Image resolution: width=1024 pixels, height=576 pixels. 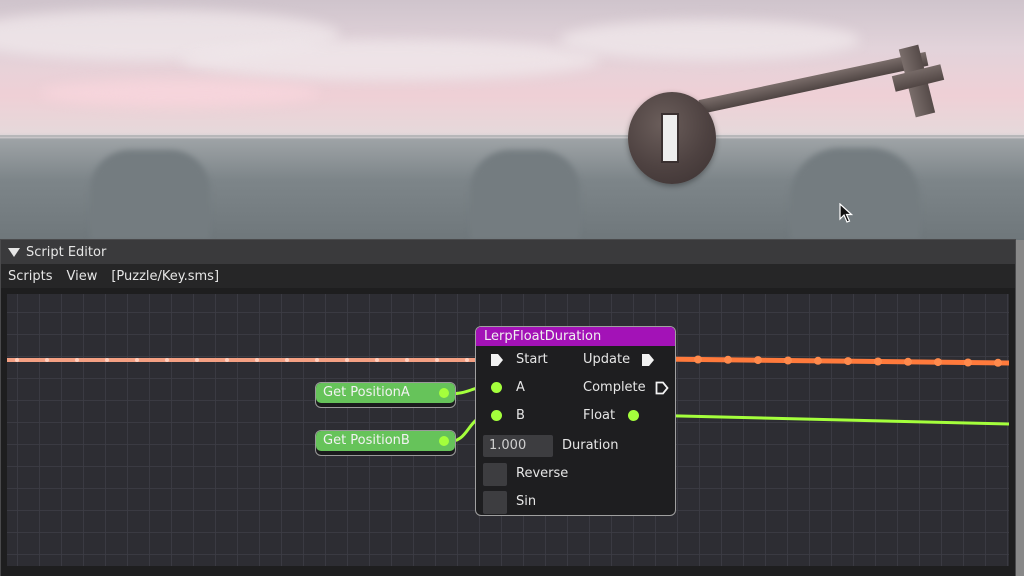 I want to click on output-update-label: Update, so click(x=607, y=359).